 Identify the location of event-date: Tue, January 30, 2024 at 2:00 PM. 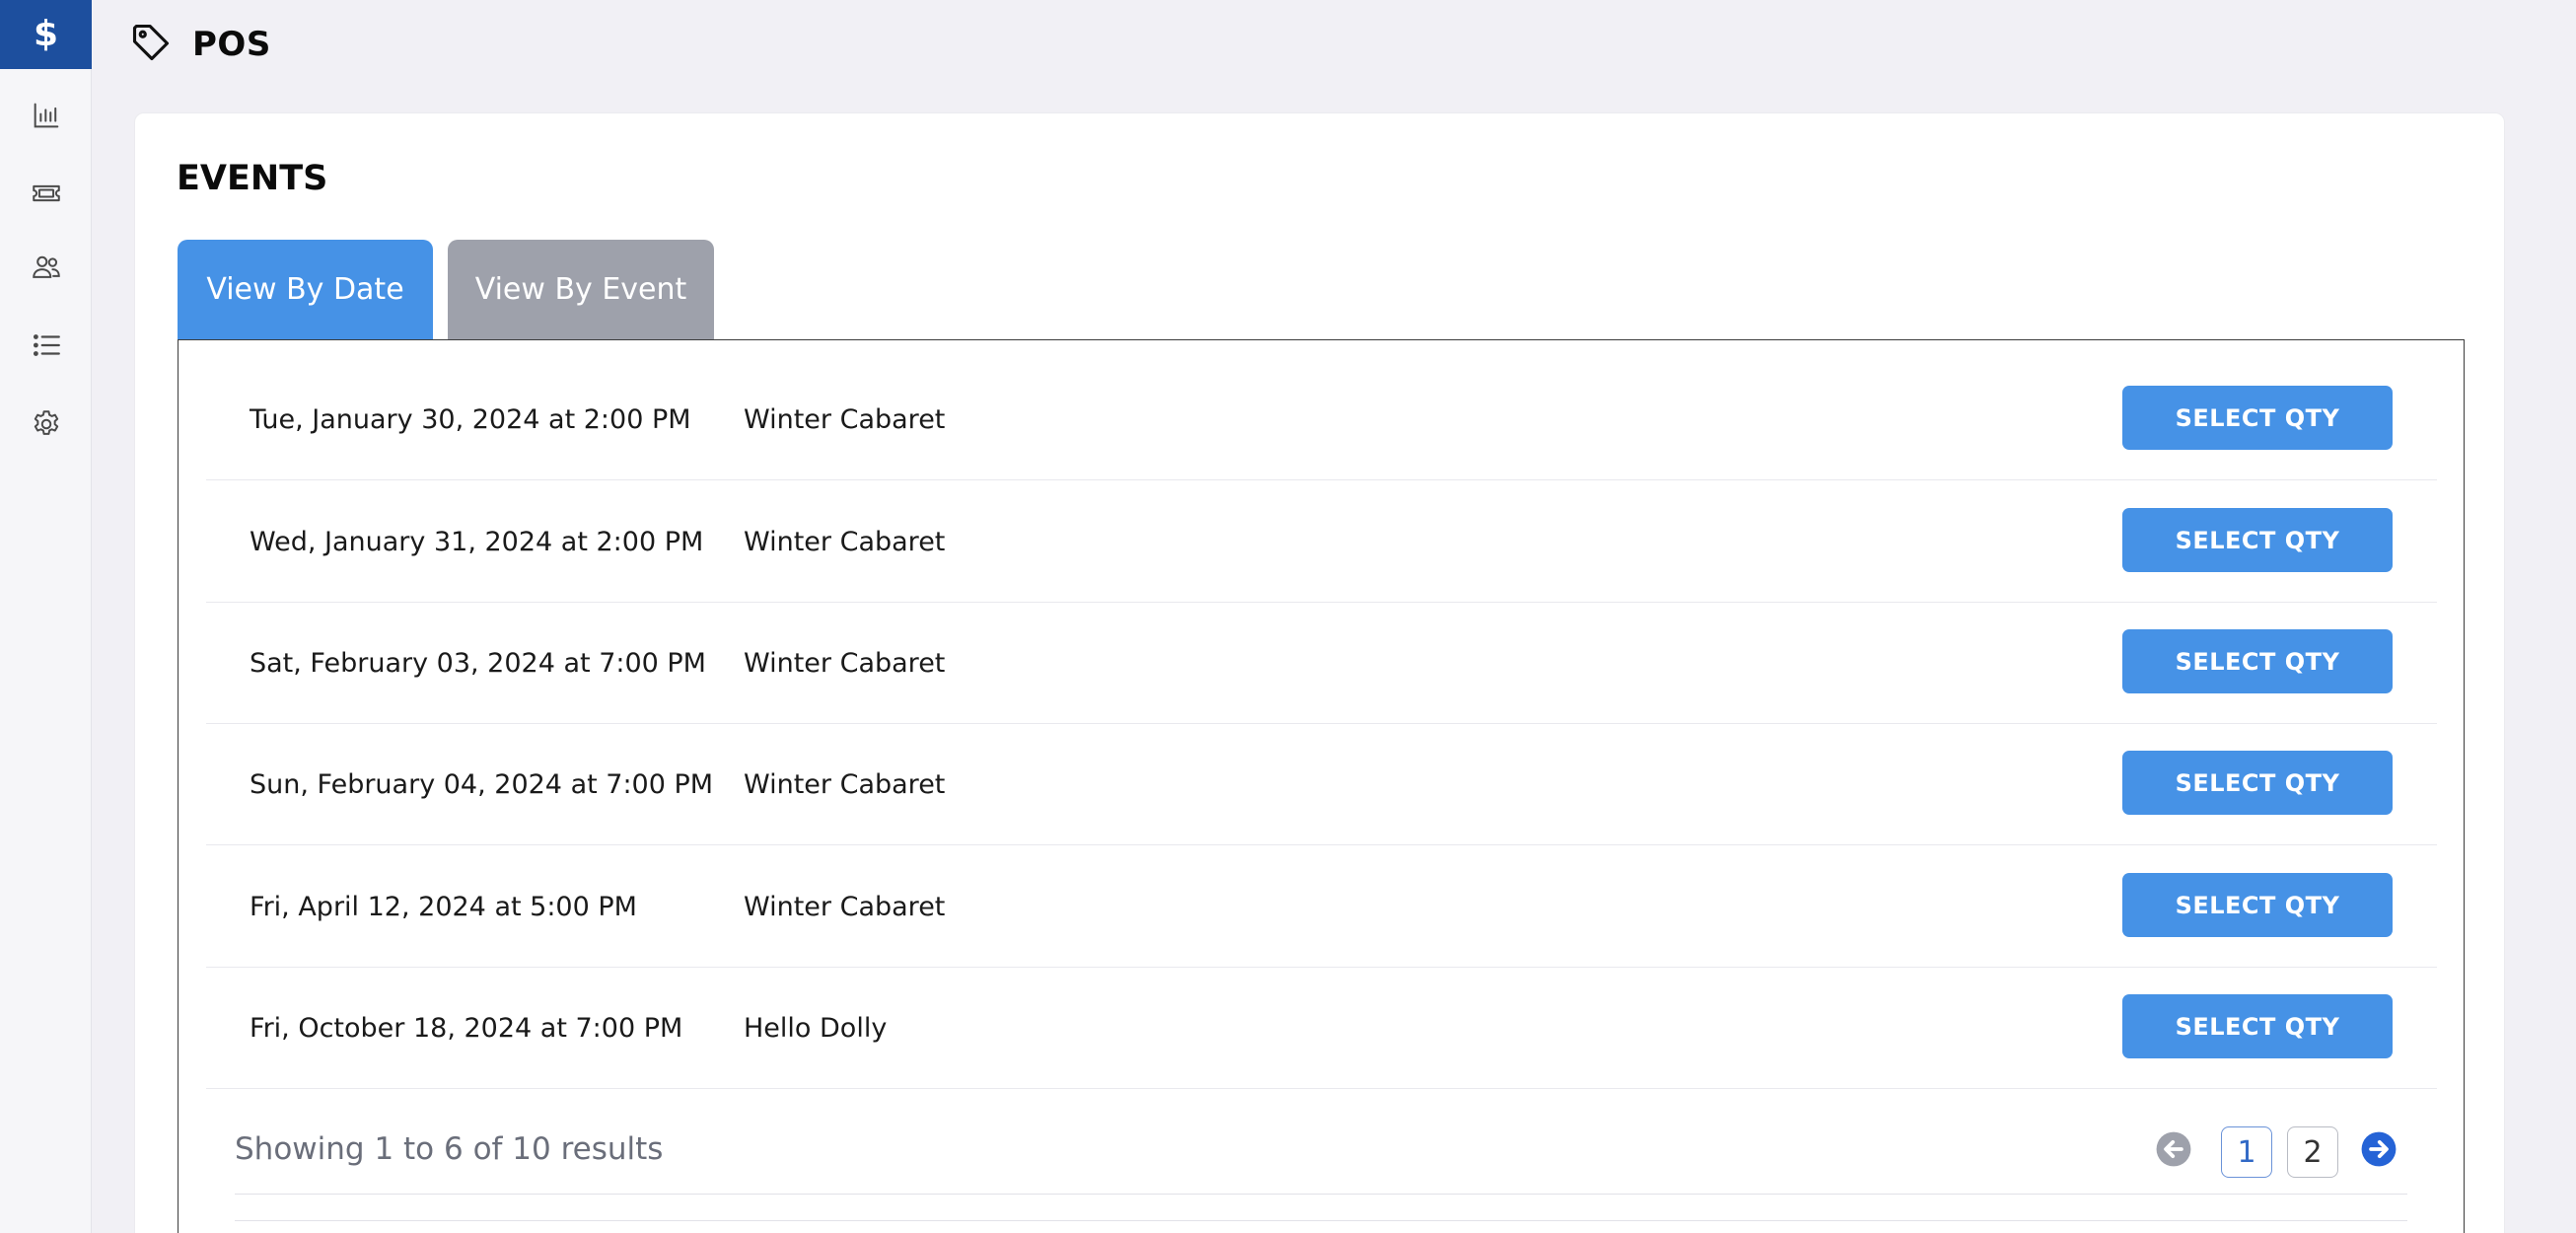
(470, 419).